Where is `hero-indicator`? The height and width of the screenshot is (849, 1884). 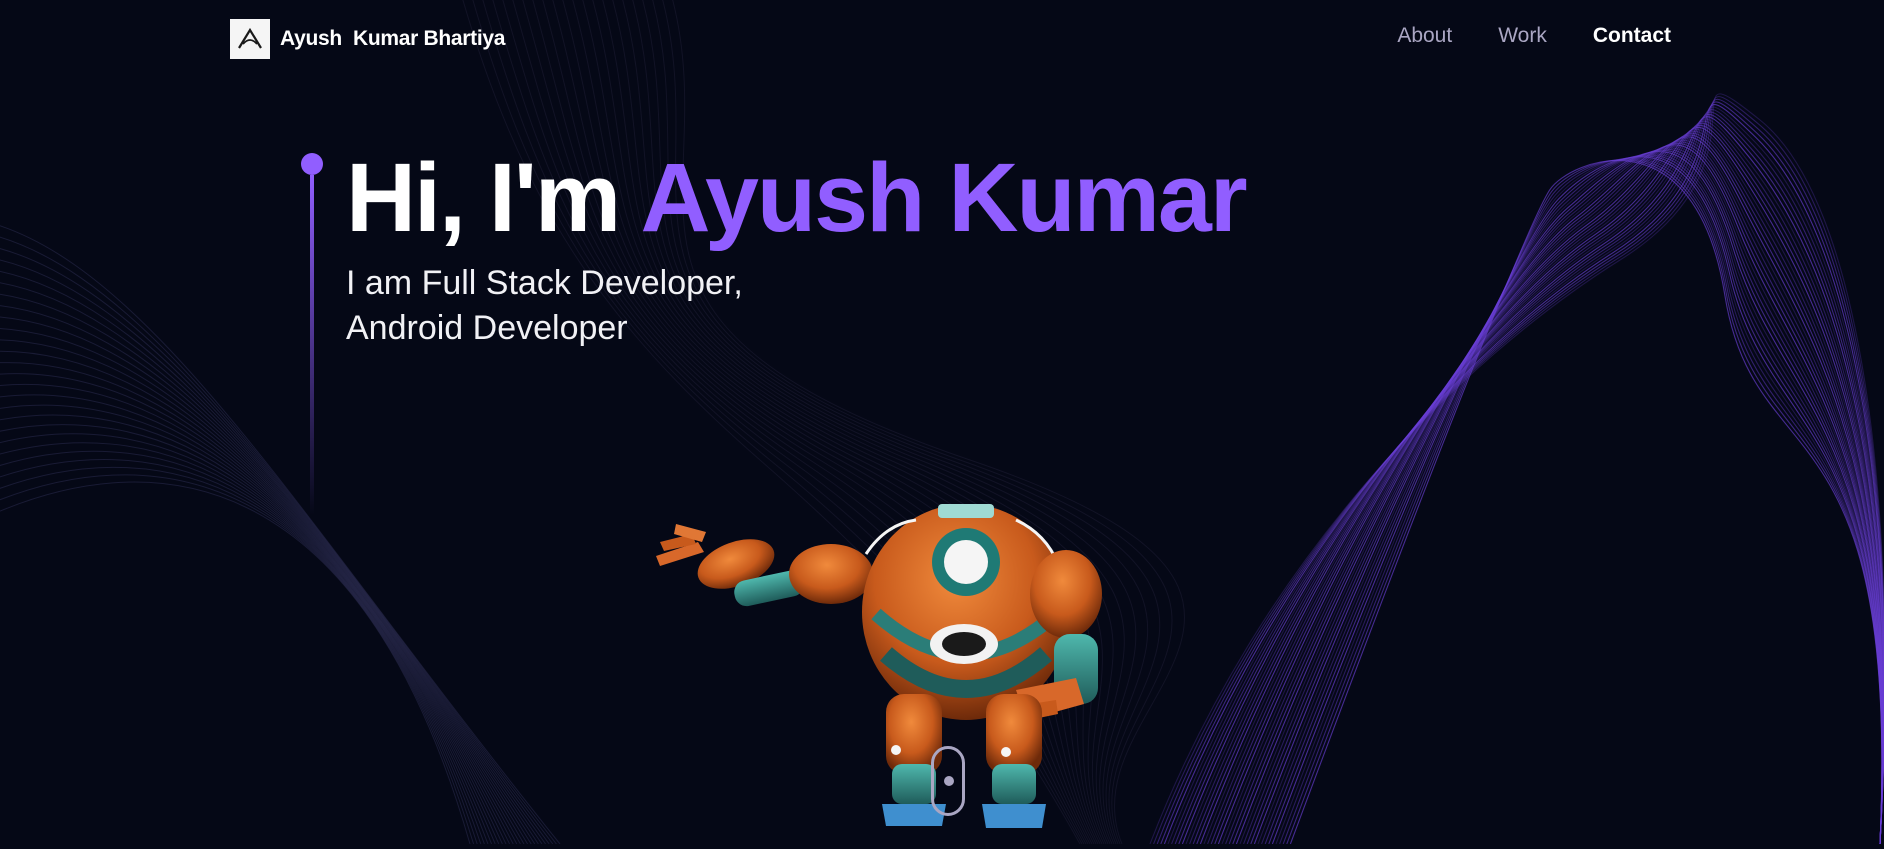
hero-indicator is located at coordinates (312, 334).